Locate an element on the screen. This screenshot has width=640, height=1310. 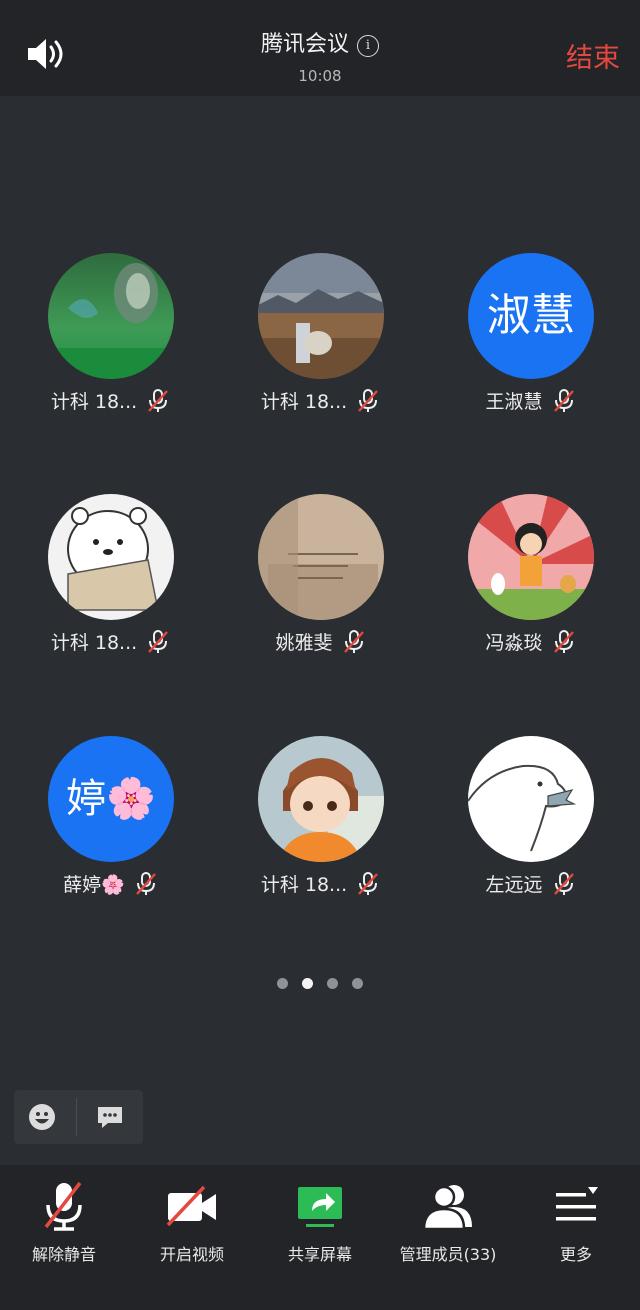
more-menu-icon is located at coordinates (577, 1204).